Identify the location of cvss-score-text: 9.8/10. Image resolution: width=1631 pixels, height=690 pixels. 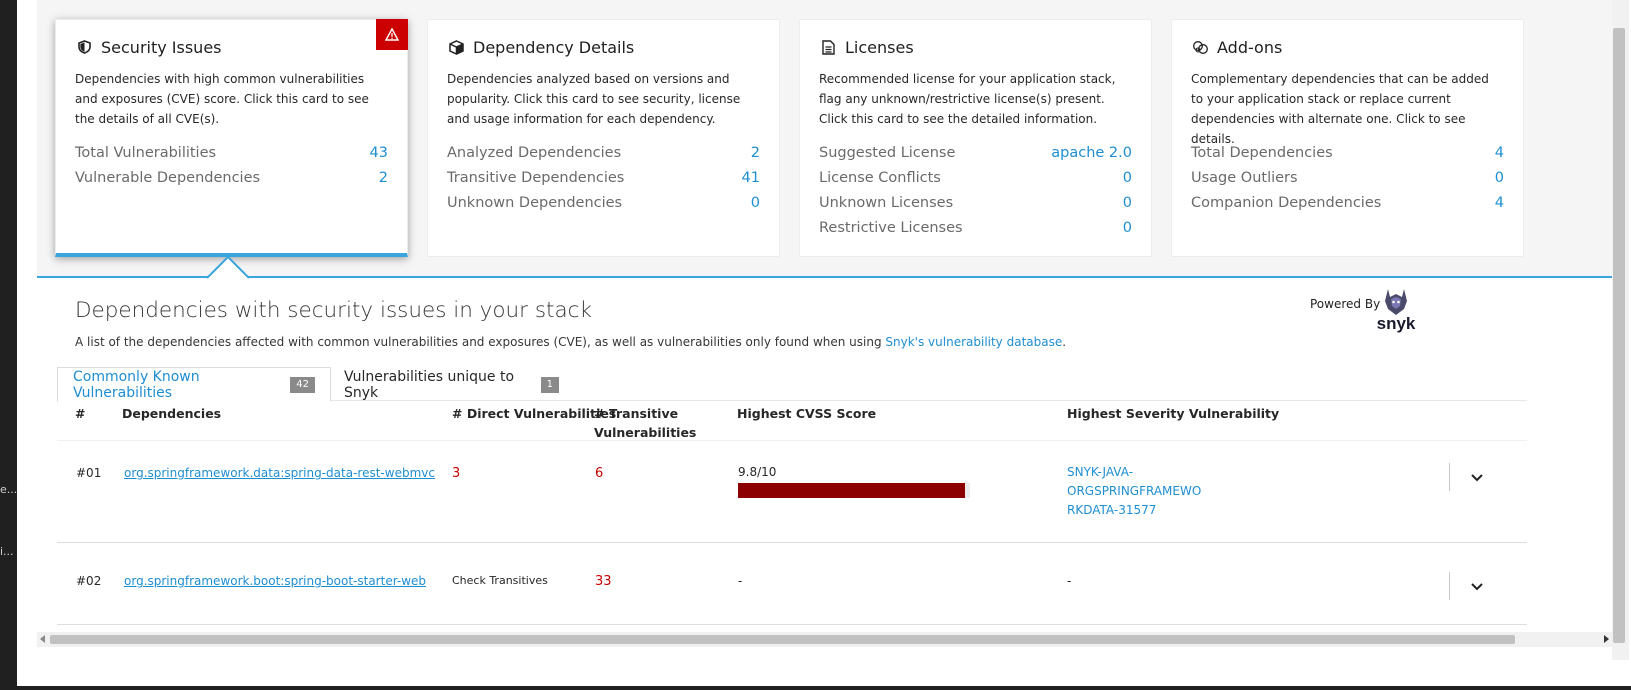
(757, 472).